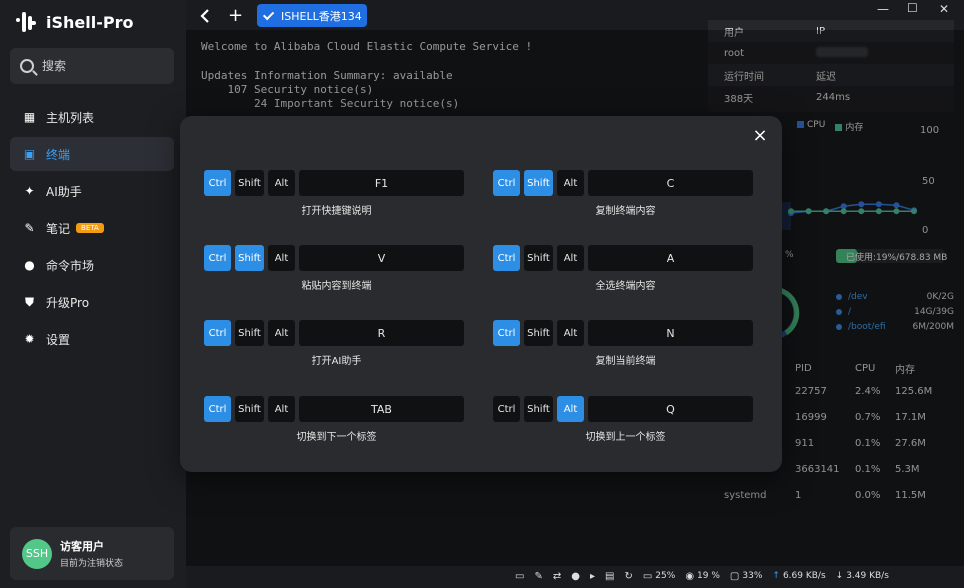  Describe the element at coordinates (760, 136) in the screenshot. I see `close-icon: ×` at that location.